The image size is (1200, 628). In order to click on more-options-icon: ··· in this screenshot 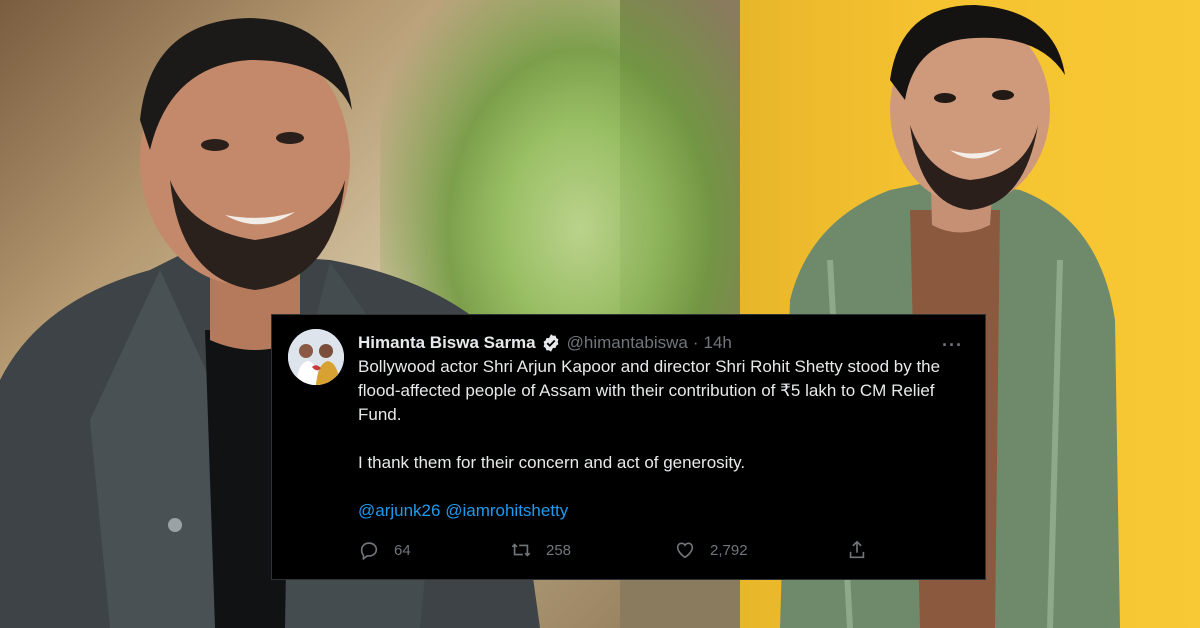, I will do `click(952, 345)`.